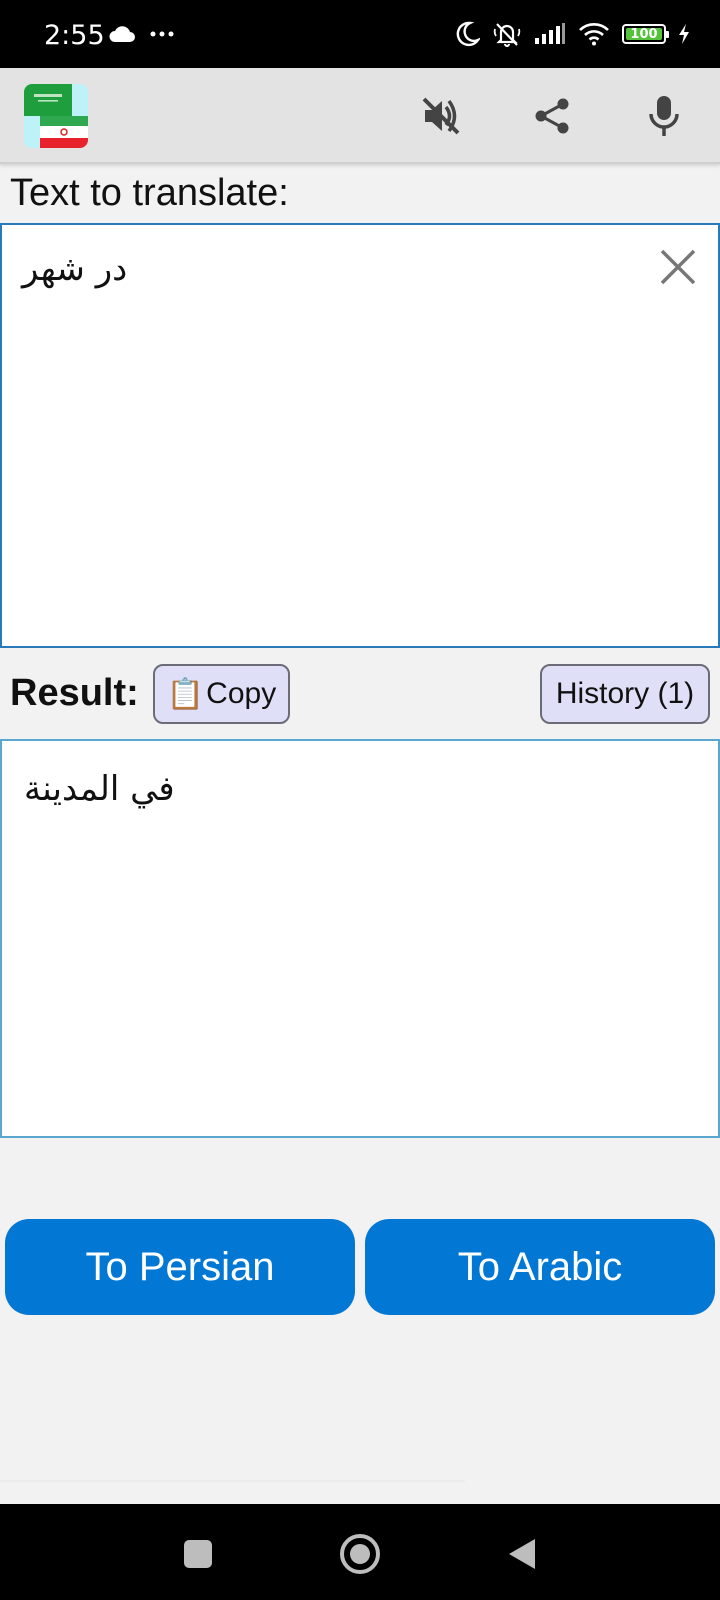 The width and height of the screenshot is (720, 1600). What do you see at coordinates (572, 34) in the screenshot?
I see `status-system-icons: 100` at bounding box center [572, 34].